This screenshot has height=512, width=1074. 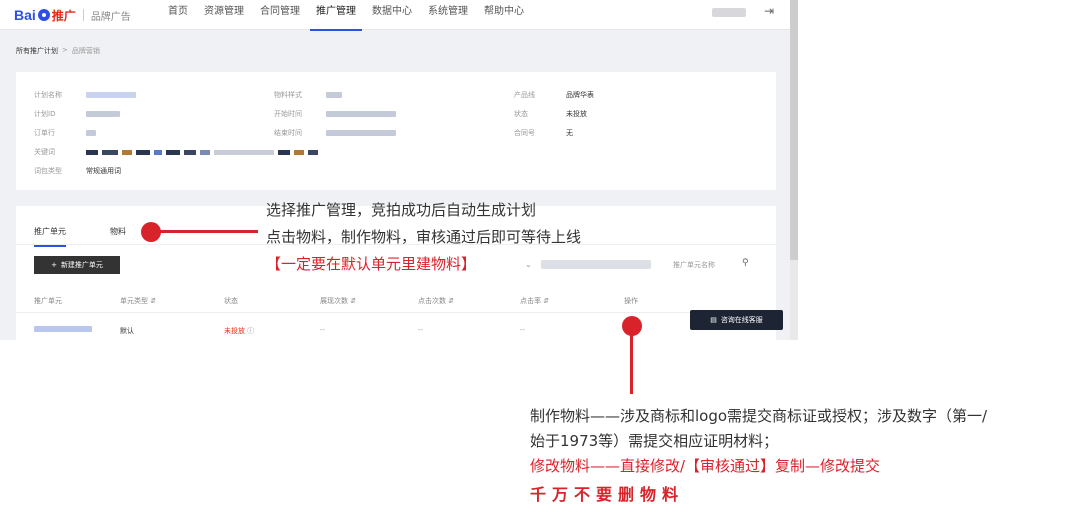 What do you see at coordinates (528, 264) in the screenshot?
I see `chevron-down-icon: ⌄` at bounding box center [528, 264].